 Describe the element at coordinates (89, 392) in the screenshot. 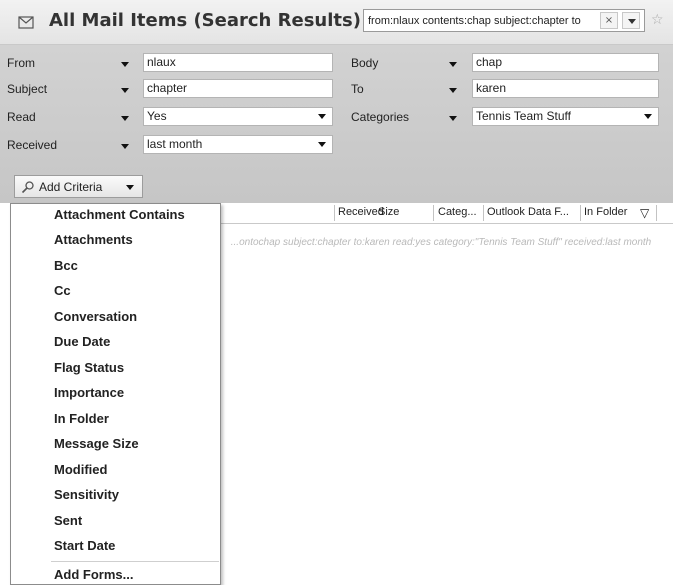

I see `menu-item-importance: Importance` at that location.